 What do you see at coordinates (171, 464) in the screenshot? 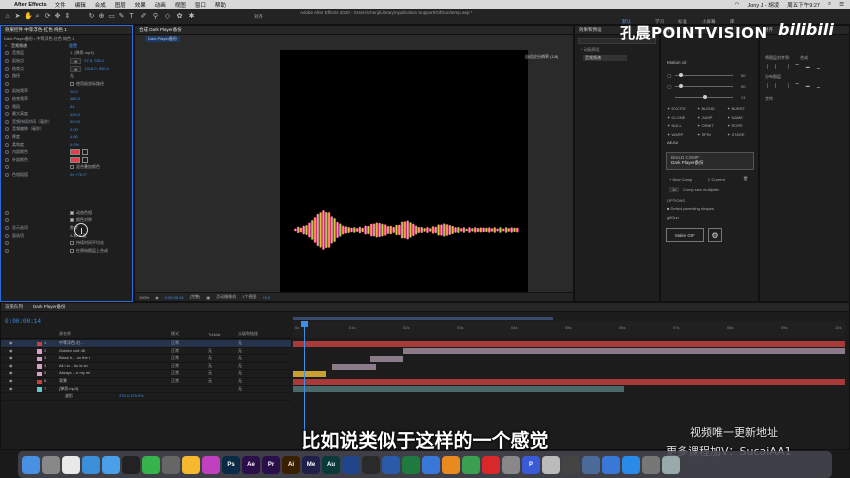
I see `dock-notes-icon` at bounding box center [171, 464].